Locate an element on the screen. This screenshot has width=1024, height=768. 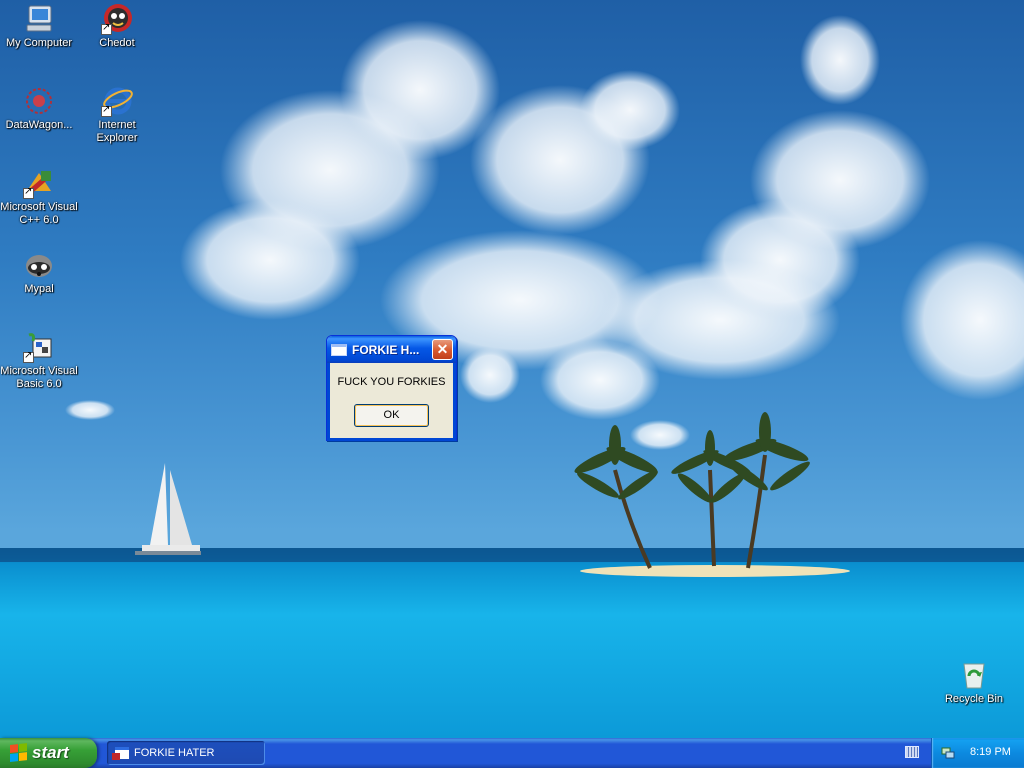
desktop-icon-ms-visual-cpp: Microsoft Visual C++ 6.0 is located at coordinates (39, 197).